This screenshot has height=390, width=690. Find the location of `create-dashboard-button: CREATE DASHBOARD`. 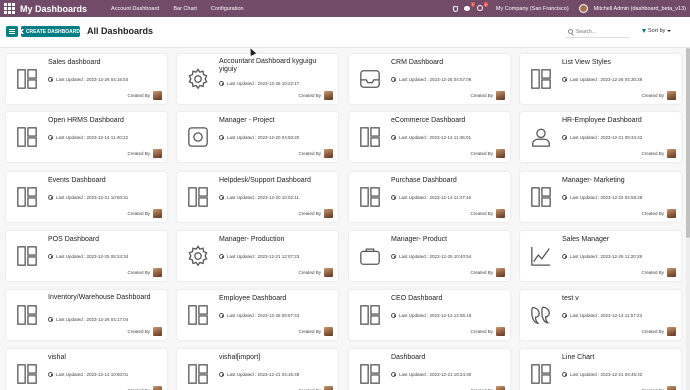

create-dashboard-button: CREATE DASHBOARD is located at coordinates (50, 31).